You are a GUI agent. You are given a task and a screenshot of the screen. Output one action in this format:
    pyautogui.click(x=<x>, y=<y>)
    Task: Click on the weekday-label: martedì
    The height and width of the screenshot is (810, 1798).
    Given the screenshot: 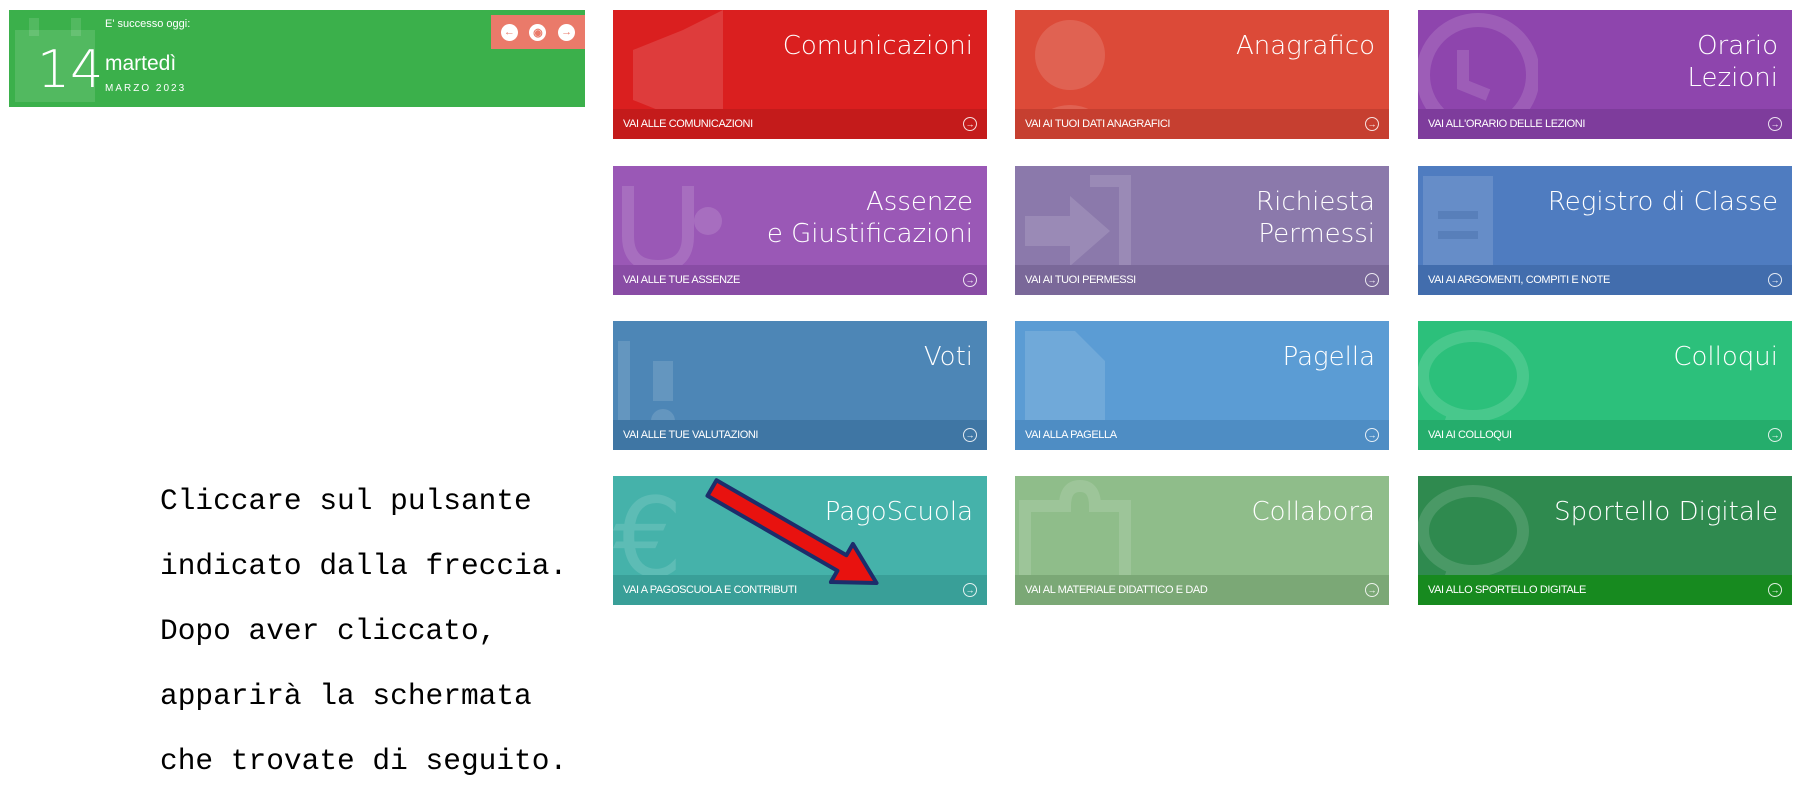 What is the action you would take?
    pyautogui.click(x=141, y=63)
    